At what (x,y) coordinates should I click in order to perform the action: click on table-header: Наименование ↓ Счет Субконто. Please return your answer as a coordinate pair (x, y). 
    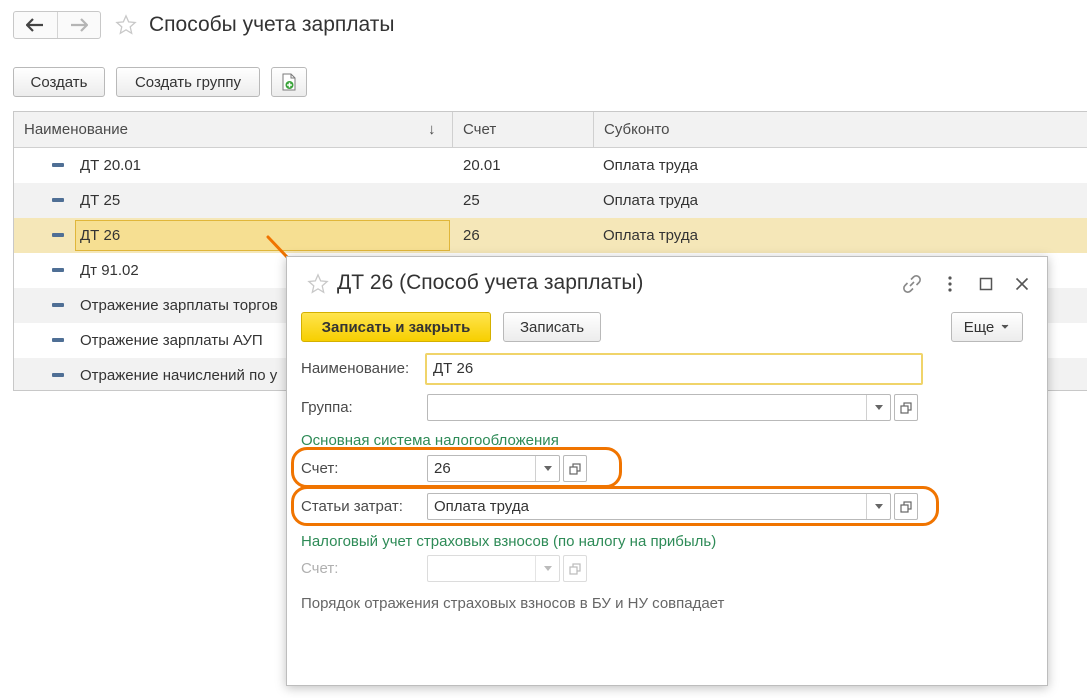
    Looking at the image, I should click on (550, 130).